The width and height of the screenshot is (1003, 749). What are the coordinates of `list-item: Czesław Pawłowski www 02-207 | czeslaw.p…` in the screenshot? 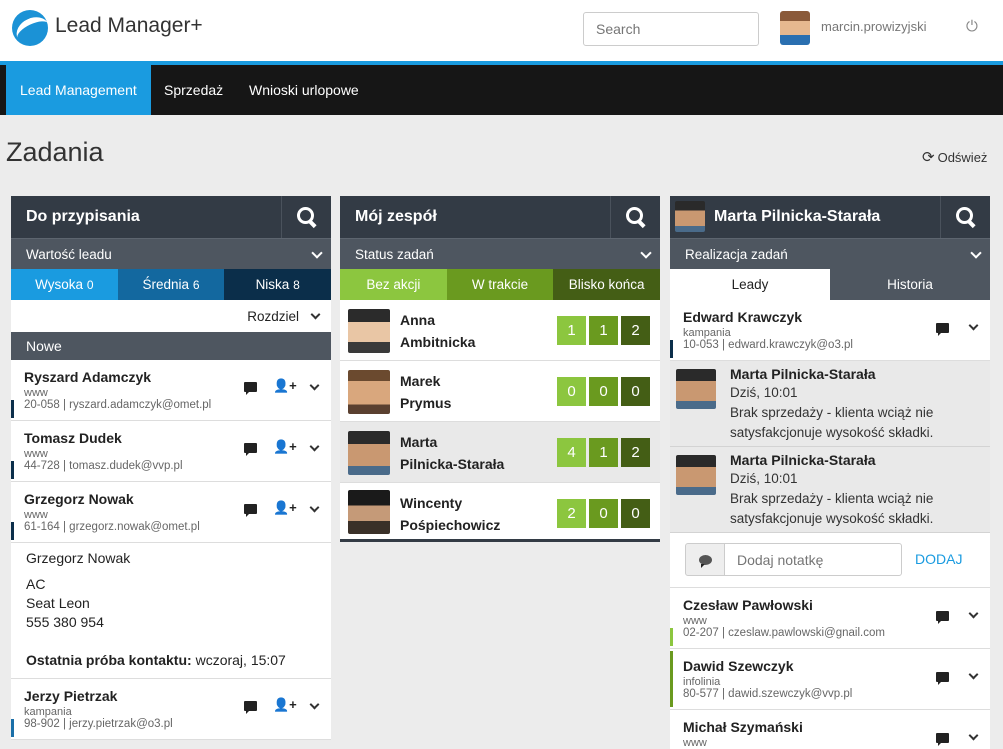 It's located at (830, 618).